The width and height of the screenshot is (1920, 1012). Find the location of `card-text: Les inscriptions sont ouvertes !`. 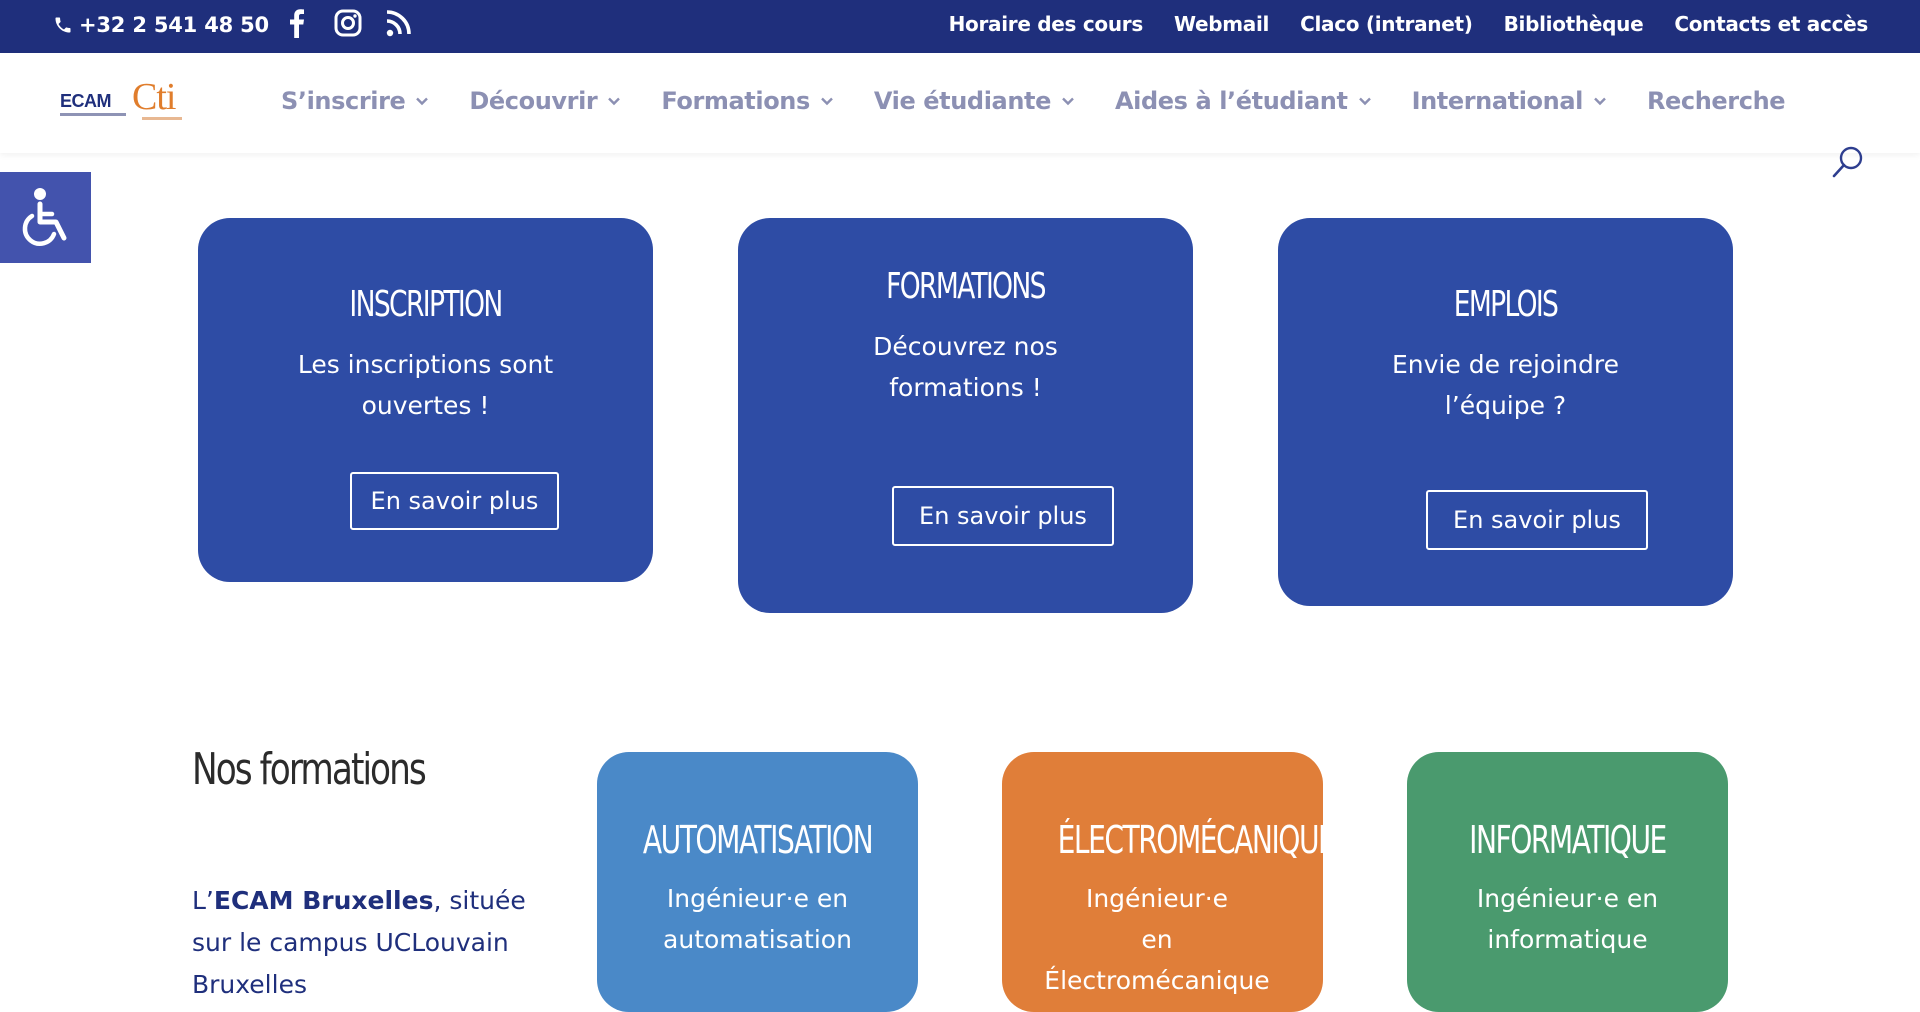

card-text: Les inscriptions sont ouvertes ! is located at coordinates (425, 385).